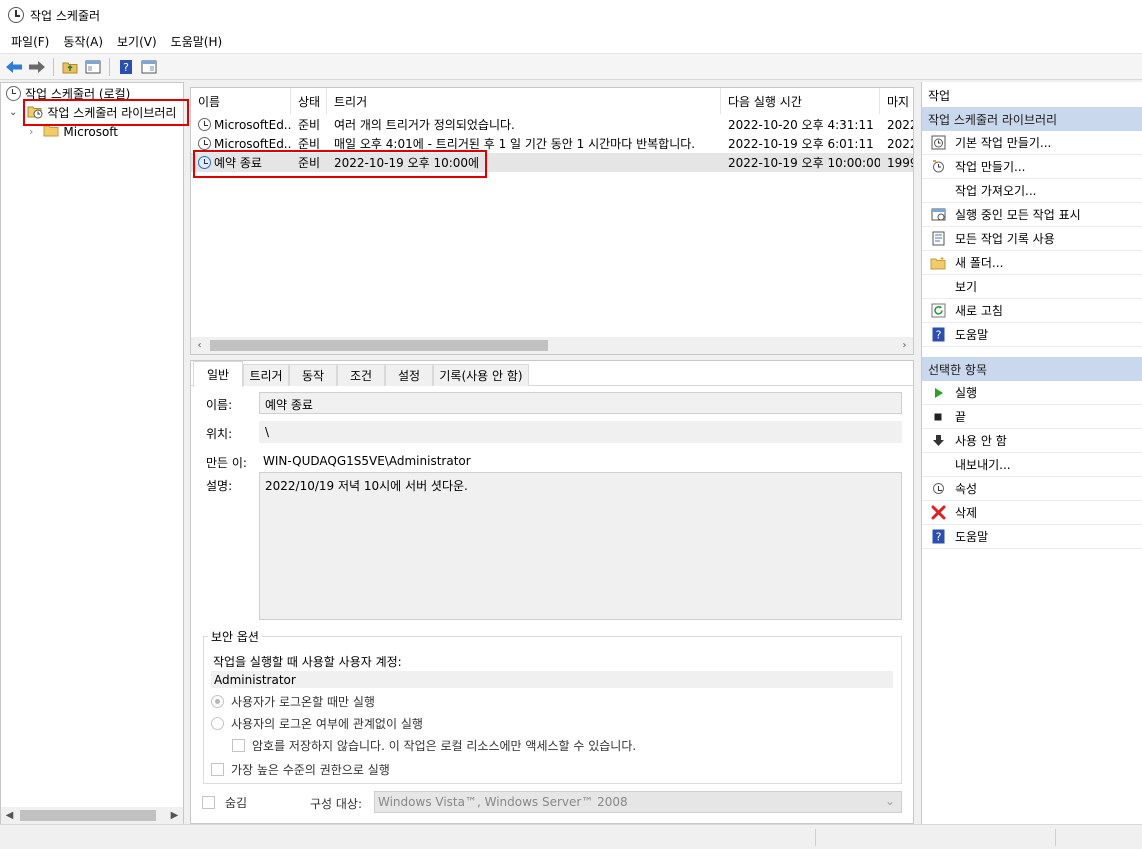 The width and height of the screenshot is (1142, 849). What do you see at coordinates (1032, 513) in the screenshot?
I see `action-delete: 삭제` at bounding box center [1032, 513].